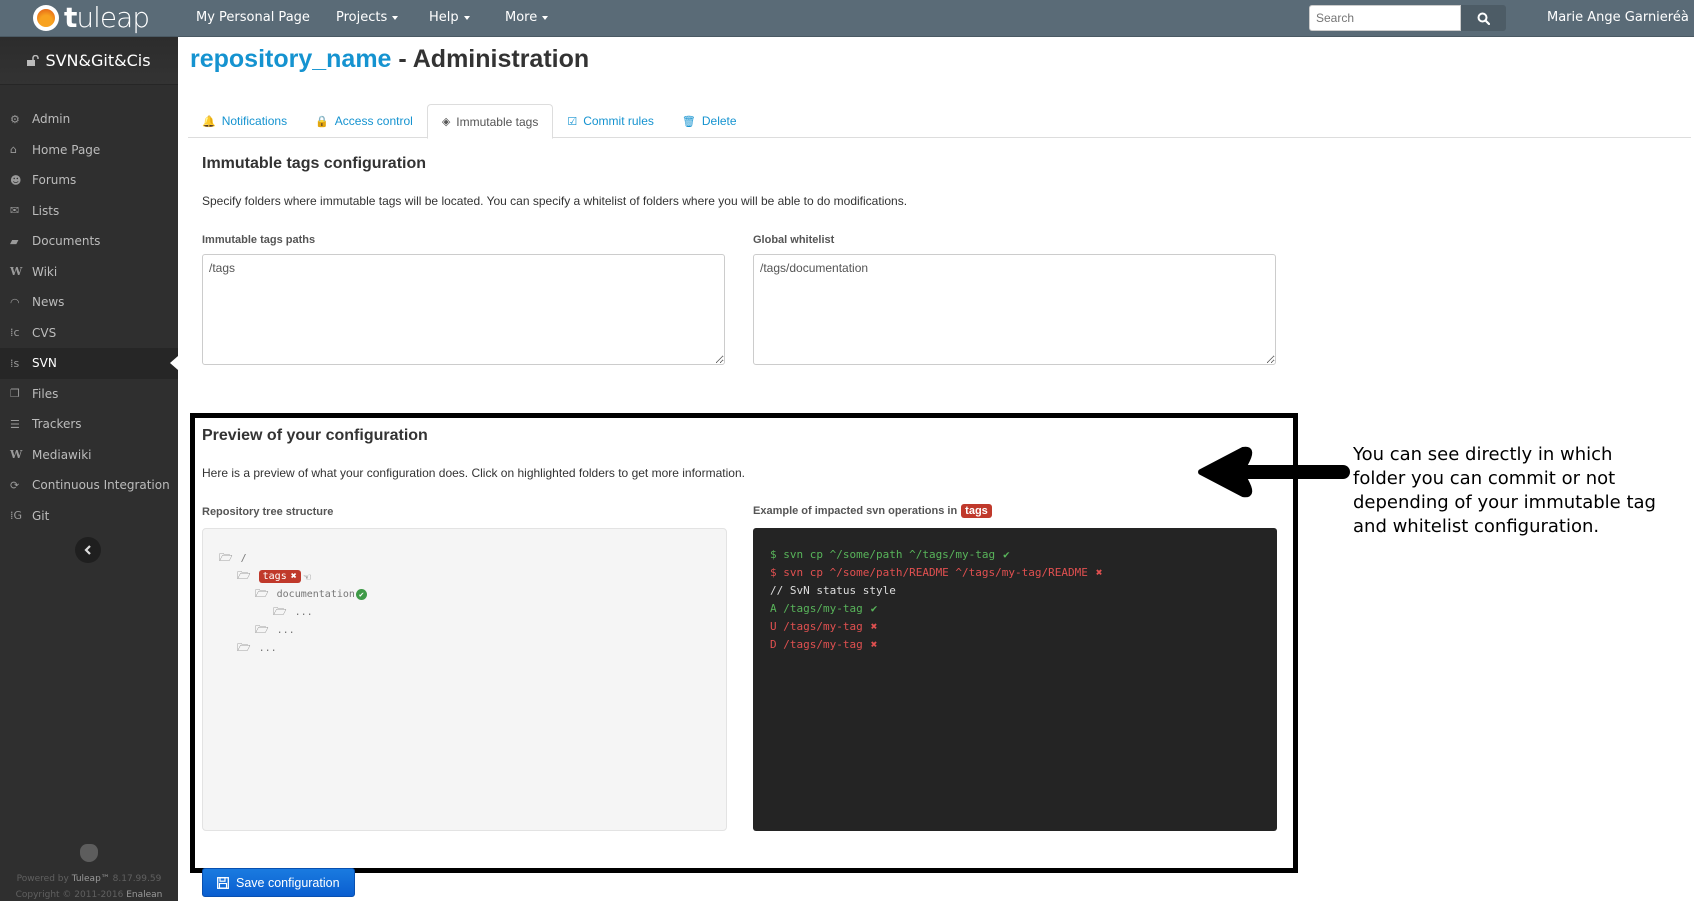  I want to click on sidebar-item-label: Mediawiki, so click(62, 454).